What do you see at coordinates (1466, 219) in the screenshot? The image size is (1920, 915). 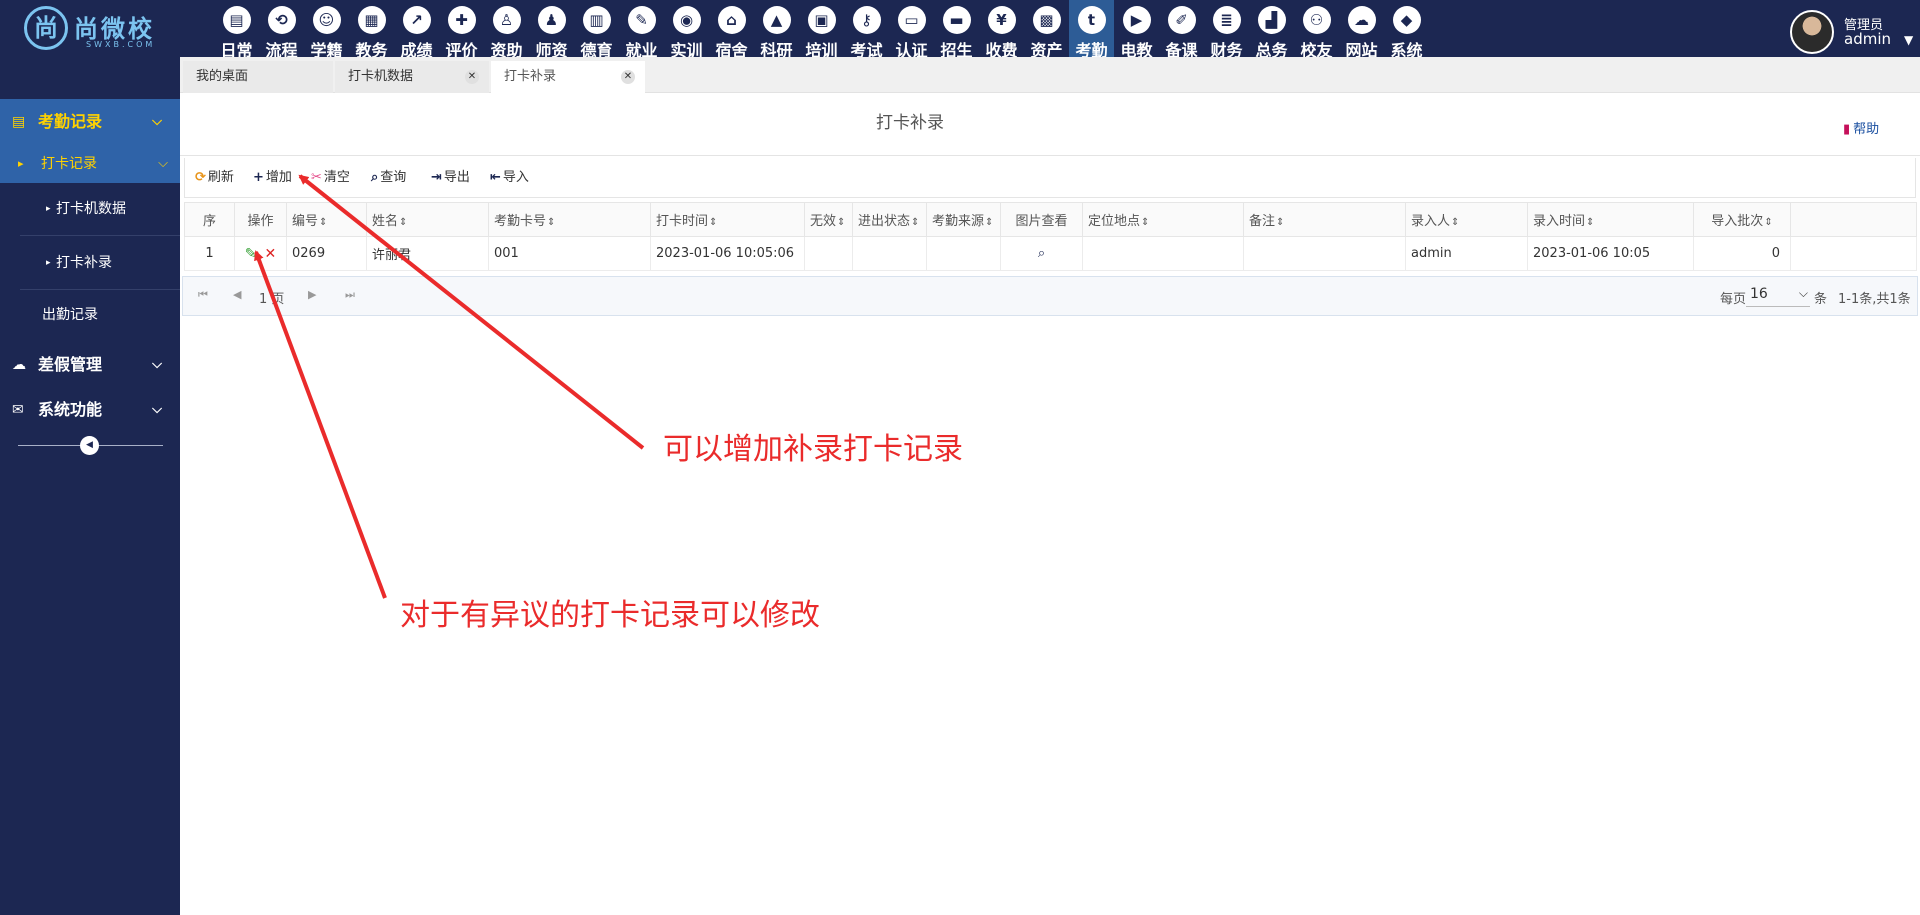 I see `column-header-entered-by: 录入人⇕` at bounding box center [1466, 219].